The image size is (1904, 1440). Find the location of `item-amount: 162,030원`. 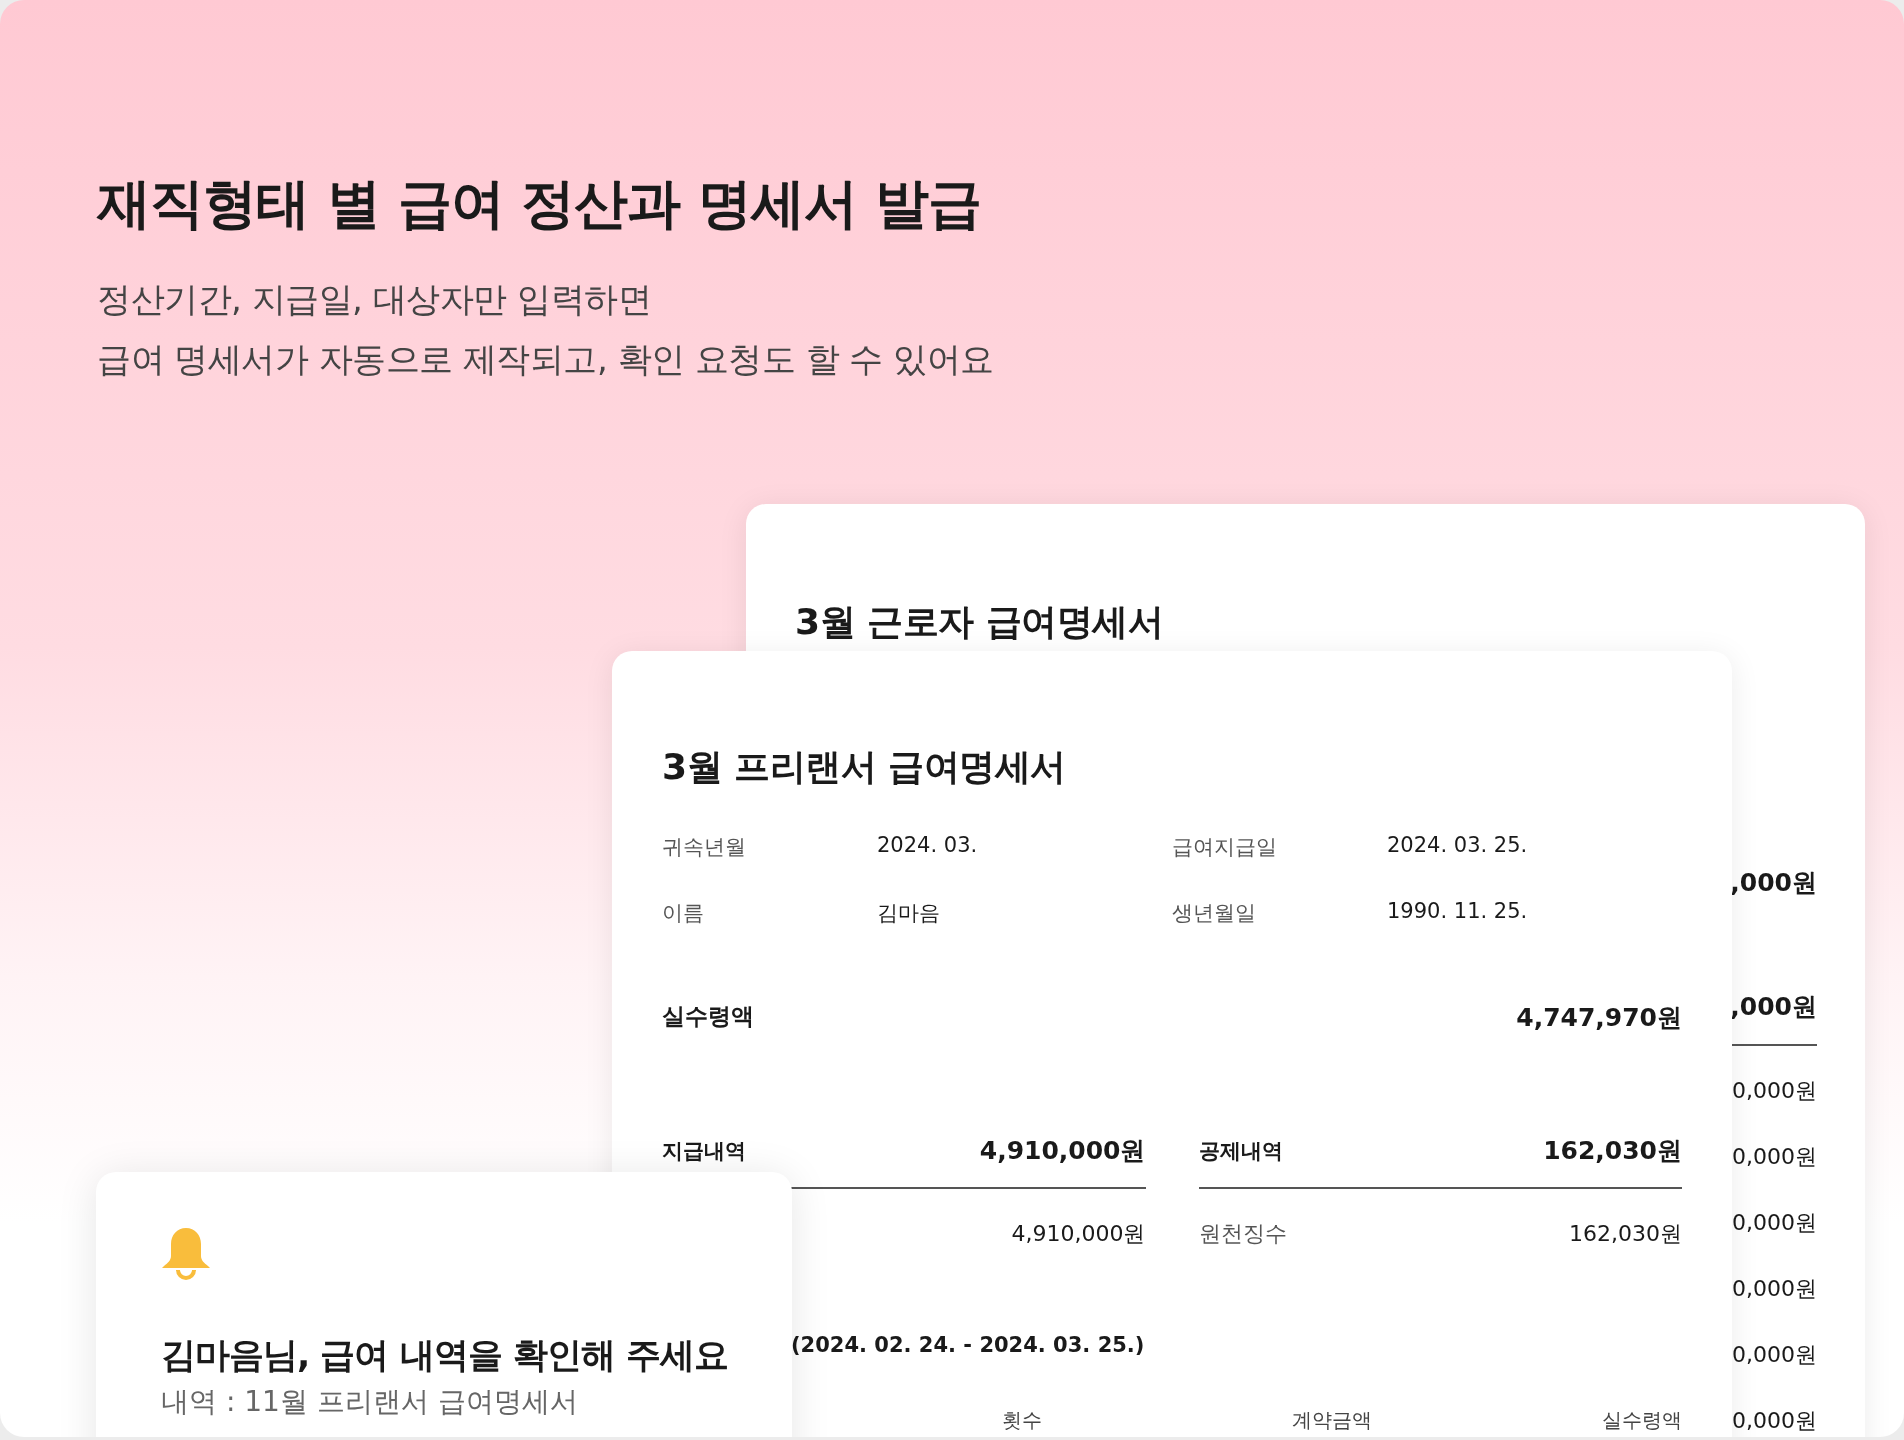

item-amount: 162,030원 is located at coordinates (1625, 1234).